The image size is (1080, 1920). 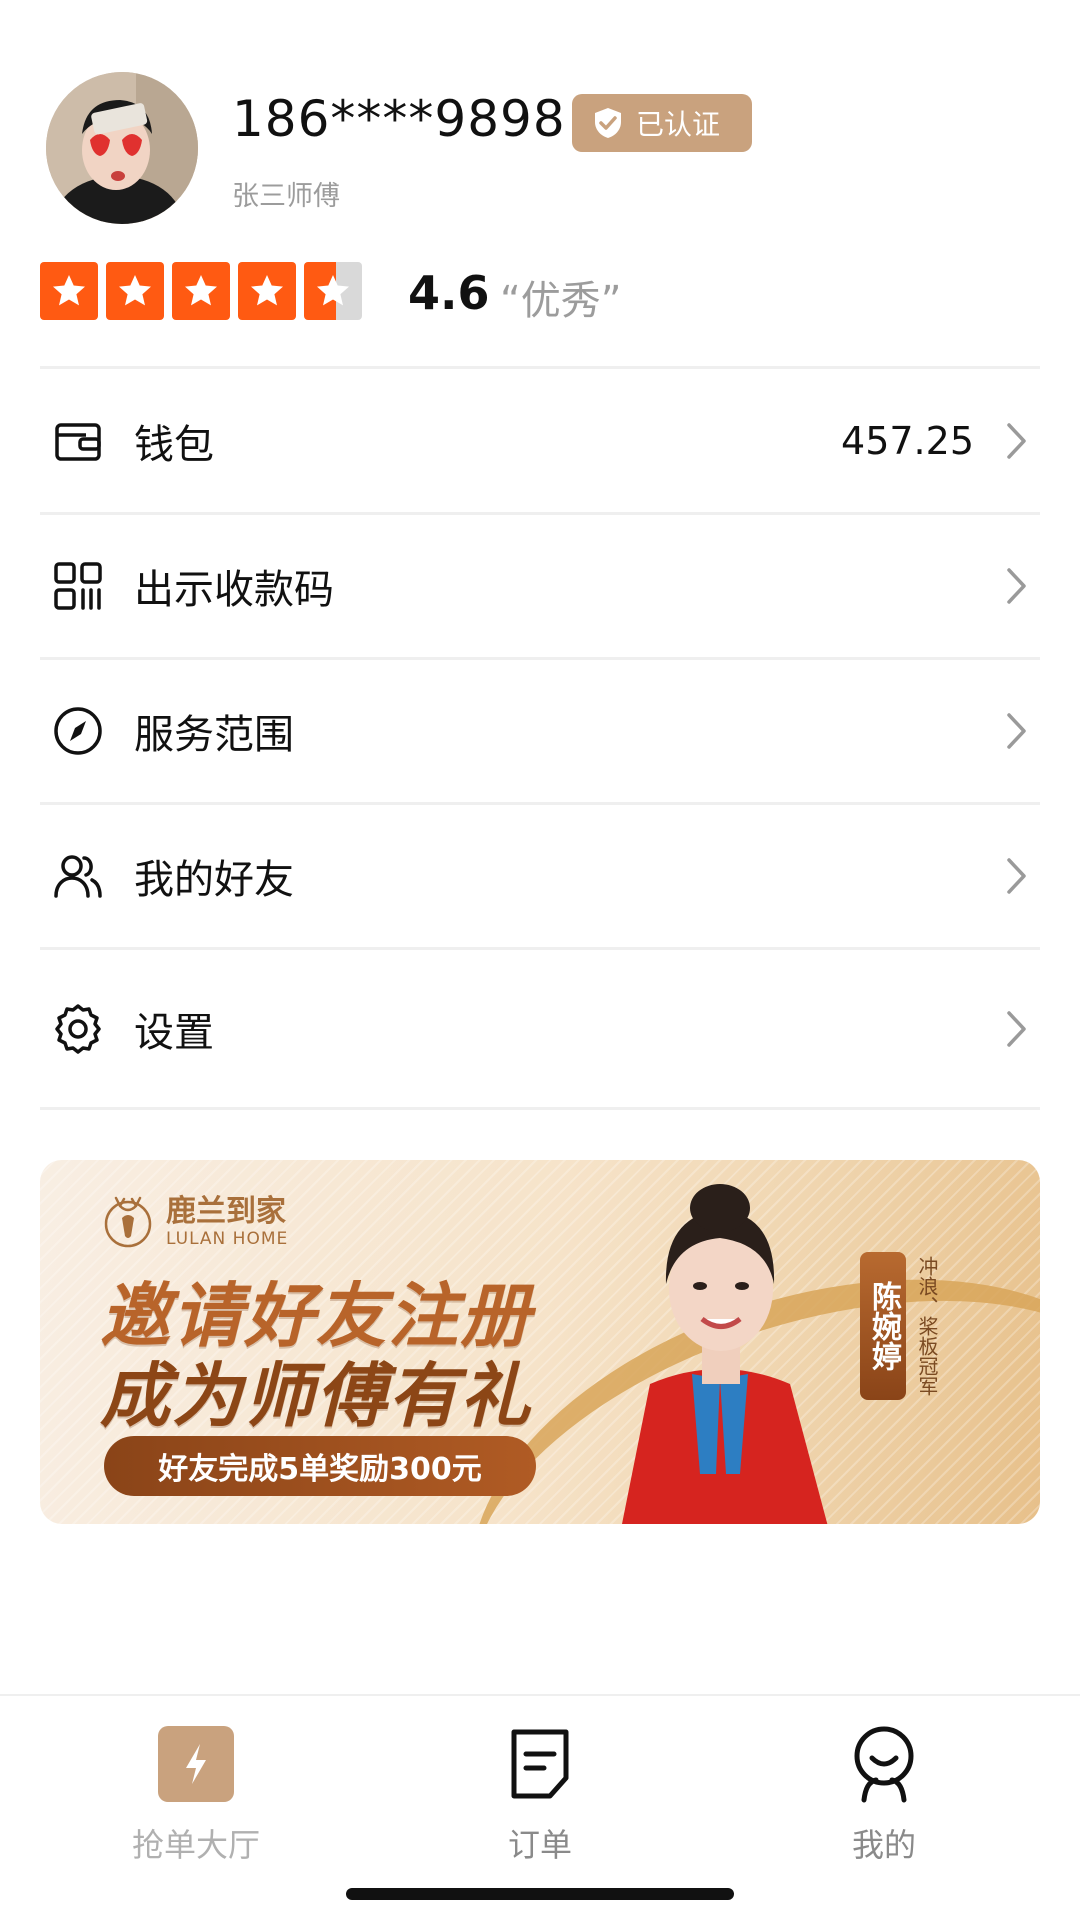 What do you see at coordinates (128, 1222) in the screenshot?
I see `deer-logo-icon` at bounding box center [128, 1222].